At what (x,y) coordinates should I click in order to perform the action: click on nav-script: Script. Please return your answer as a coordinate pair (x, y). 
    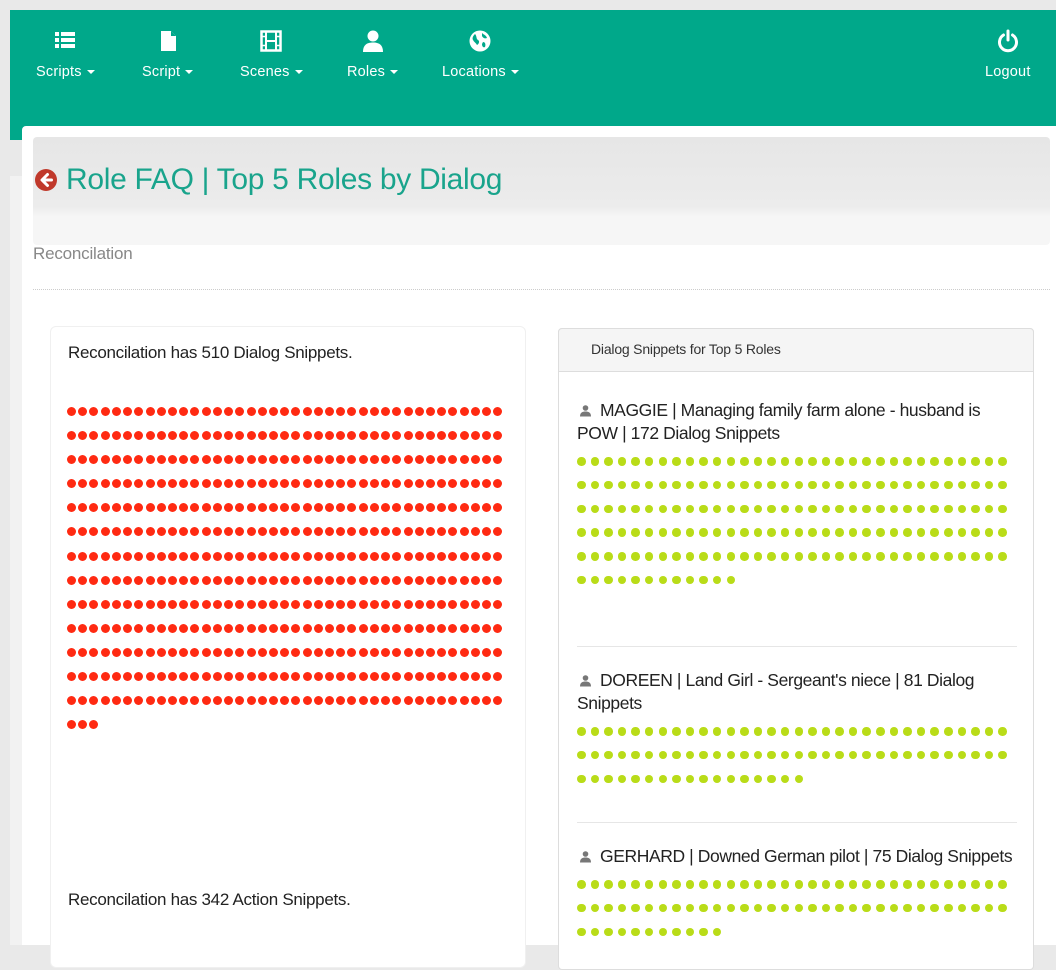
    Looking at the image, I should click on (168, 54).